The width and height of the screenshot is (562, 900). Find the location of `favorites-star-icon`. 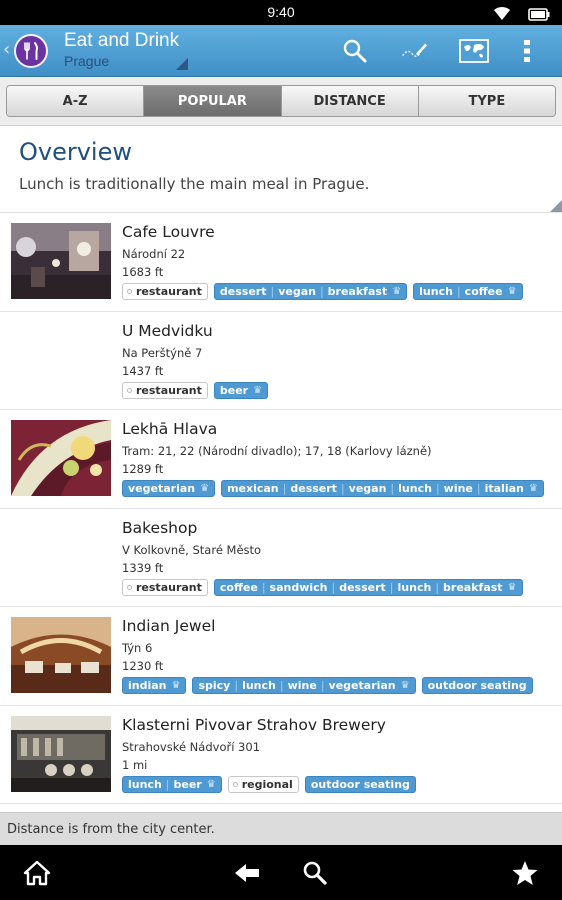

favorites-star-icon is located at coordinates (525, 873).